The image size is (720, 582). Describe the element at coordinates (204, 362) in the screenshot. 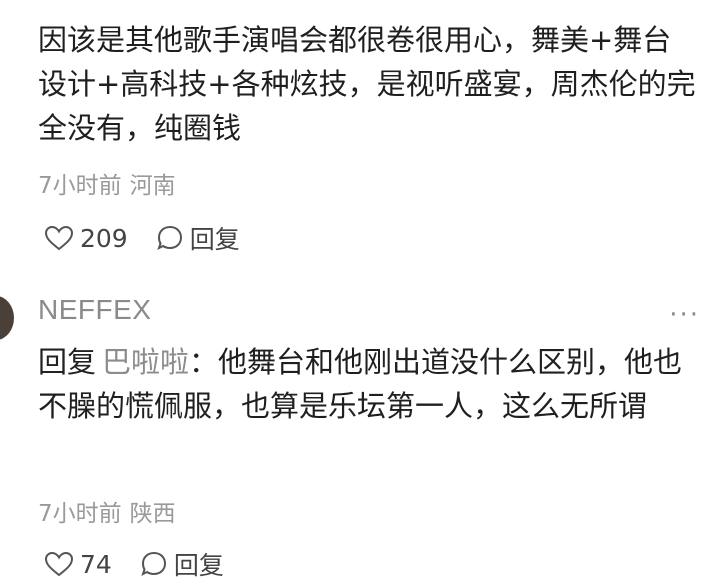

I see `reply-colon: ：` at that location.